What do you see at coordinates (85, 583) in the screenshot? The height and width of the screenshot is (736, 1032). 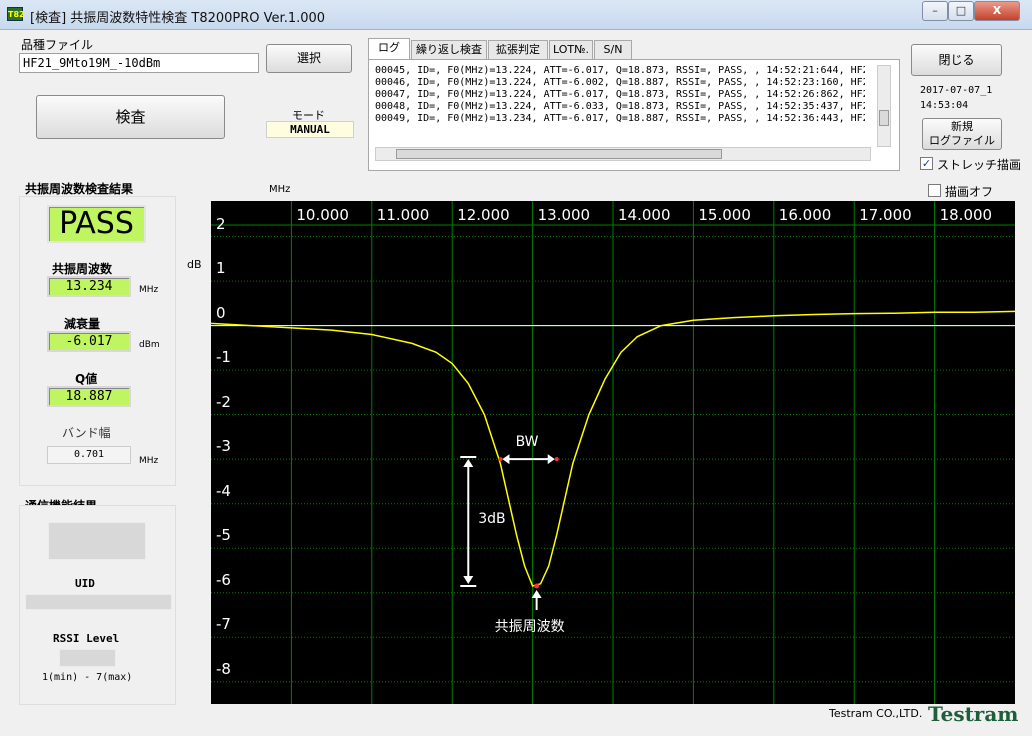 I see `uid-label: UID` at bounding box center [85, 583].